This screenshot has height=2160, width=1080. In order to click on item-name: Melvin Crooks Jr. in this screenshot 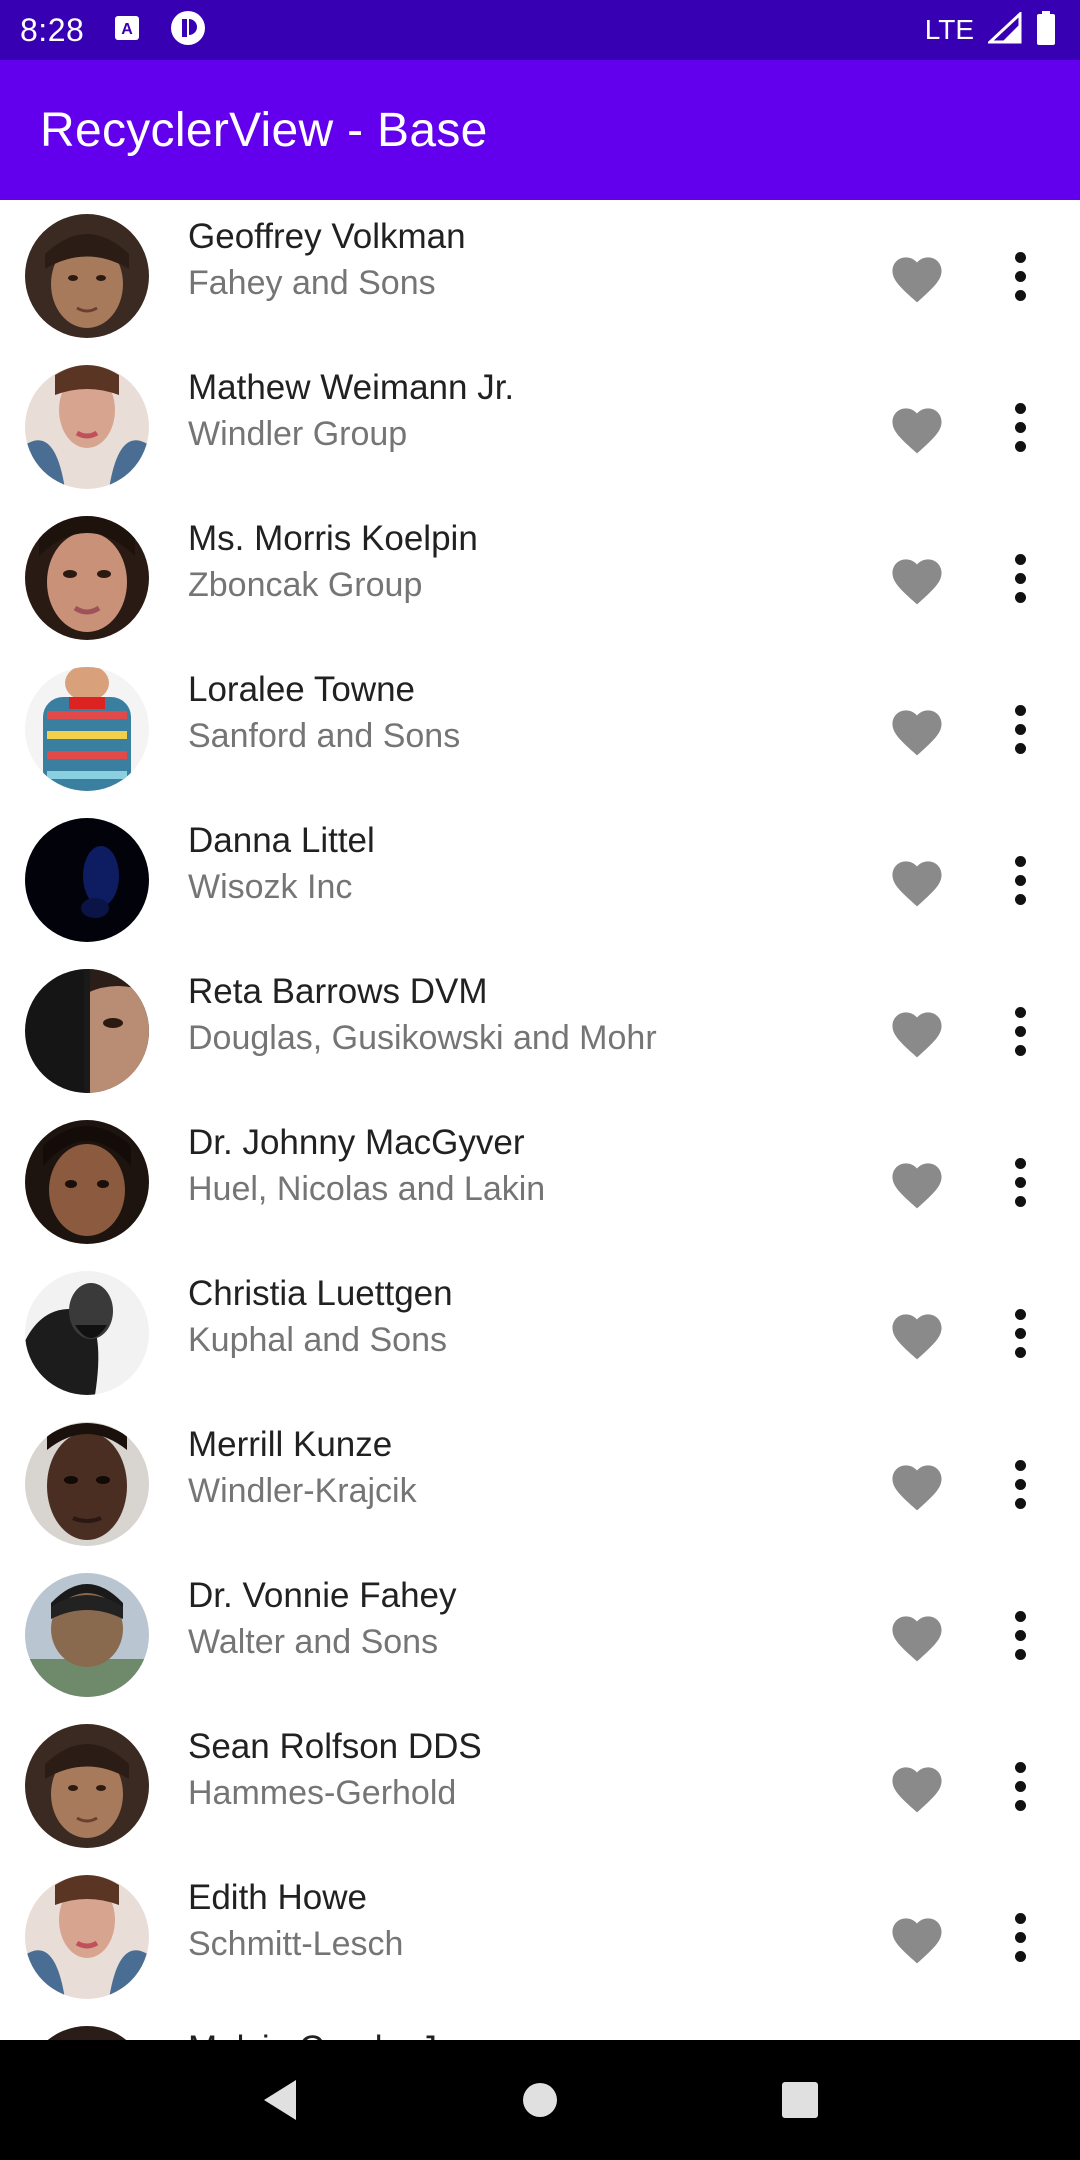, I will do `click(322, 2034)`.